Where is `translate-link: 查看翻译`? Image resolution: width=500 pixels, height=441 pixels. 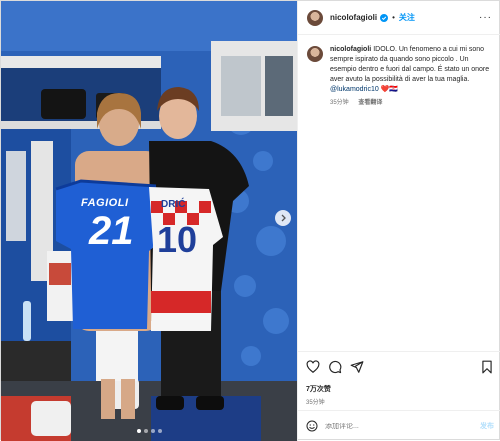
translate-link: 查看翻译 is located at coordinates (370, 103).